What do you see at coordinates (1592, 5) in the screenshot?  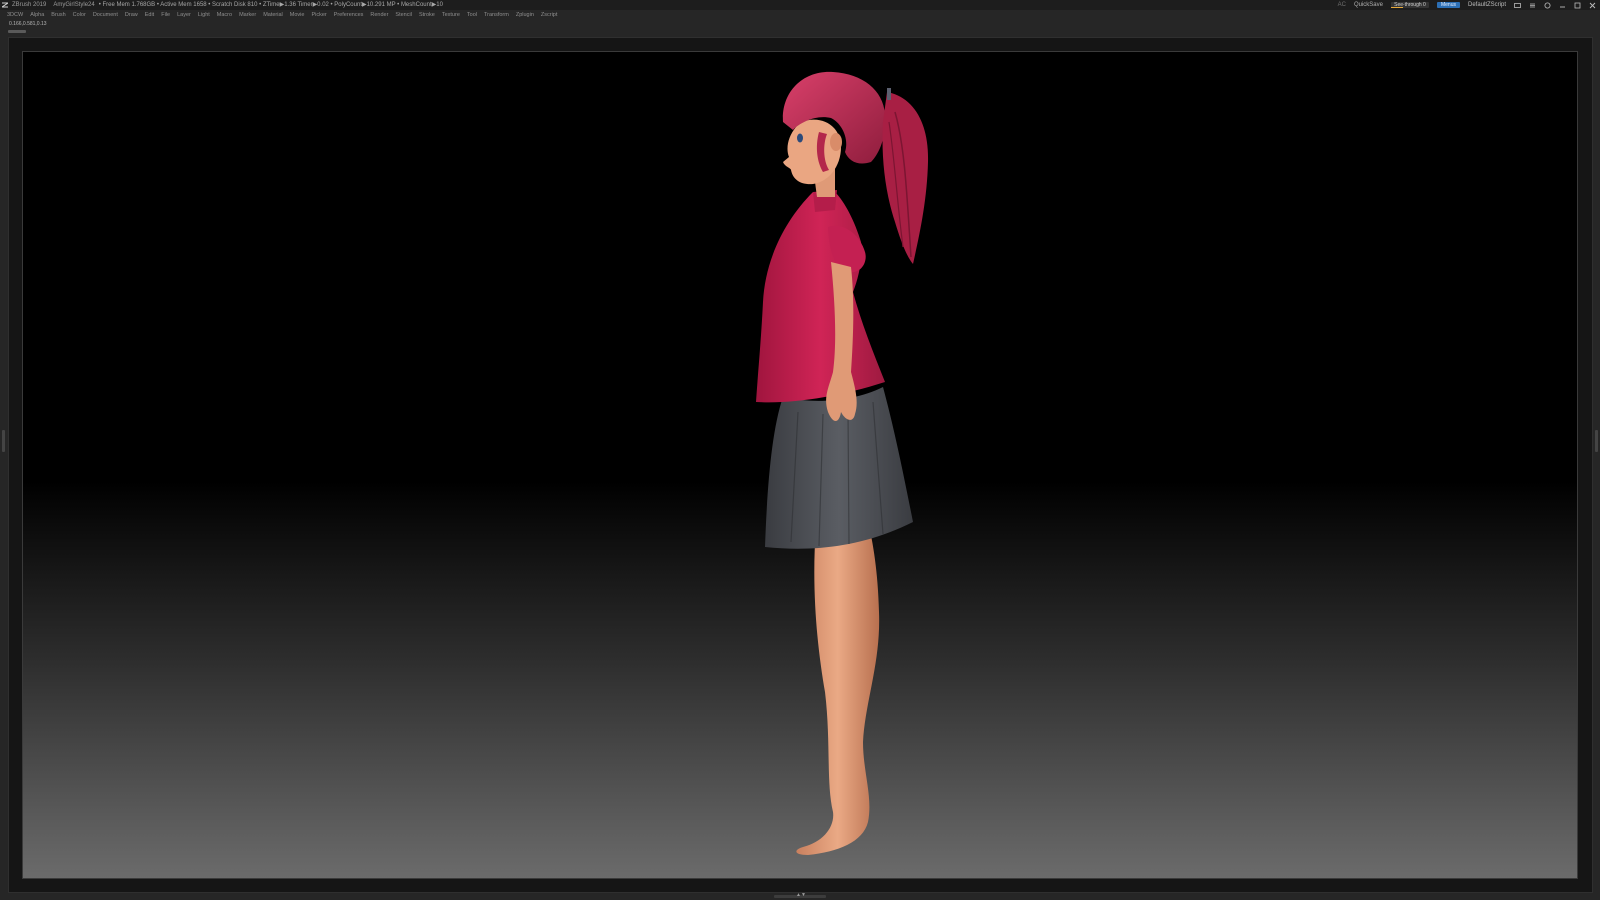 I see `close-icon` at bounding box center [1592, 5].